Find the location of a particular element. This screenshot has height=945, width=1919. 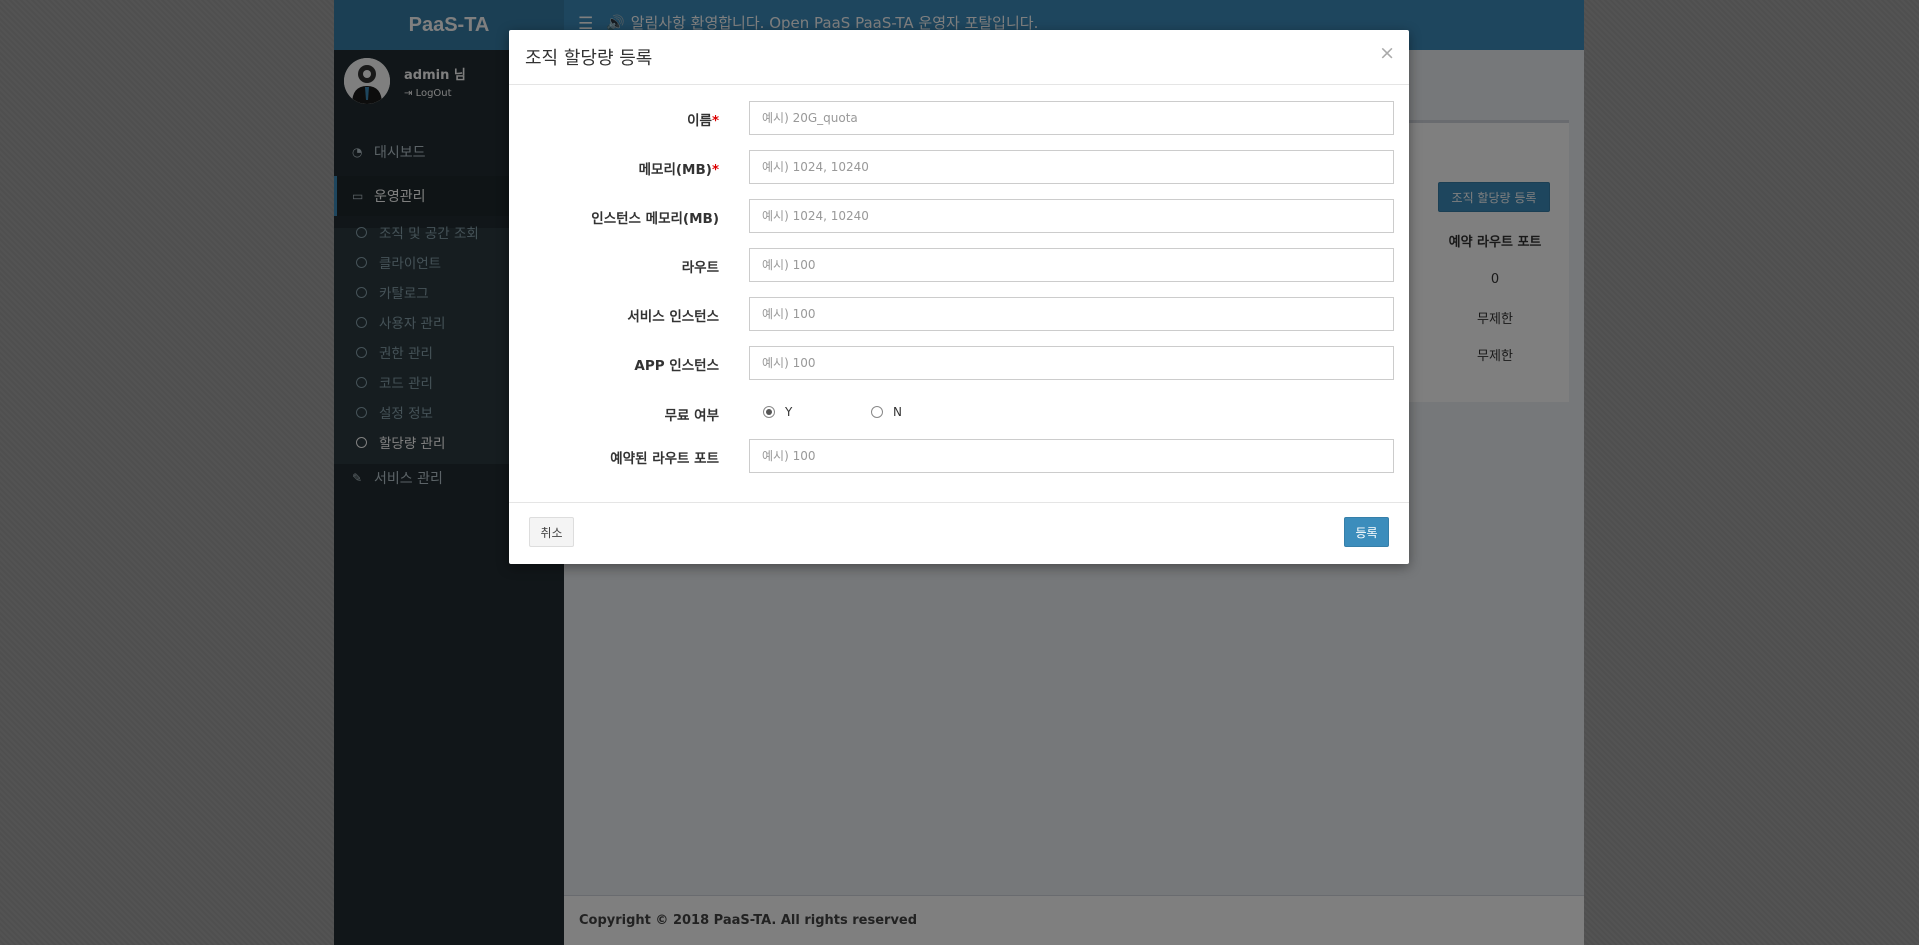

radio-free-yes: Y is located at coordinates (777, 412).